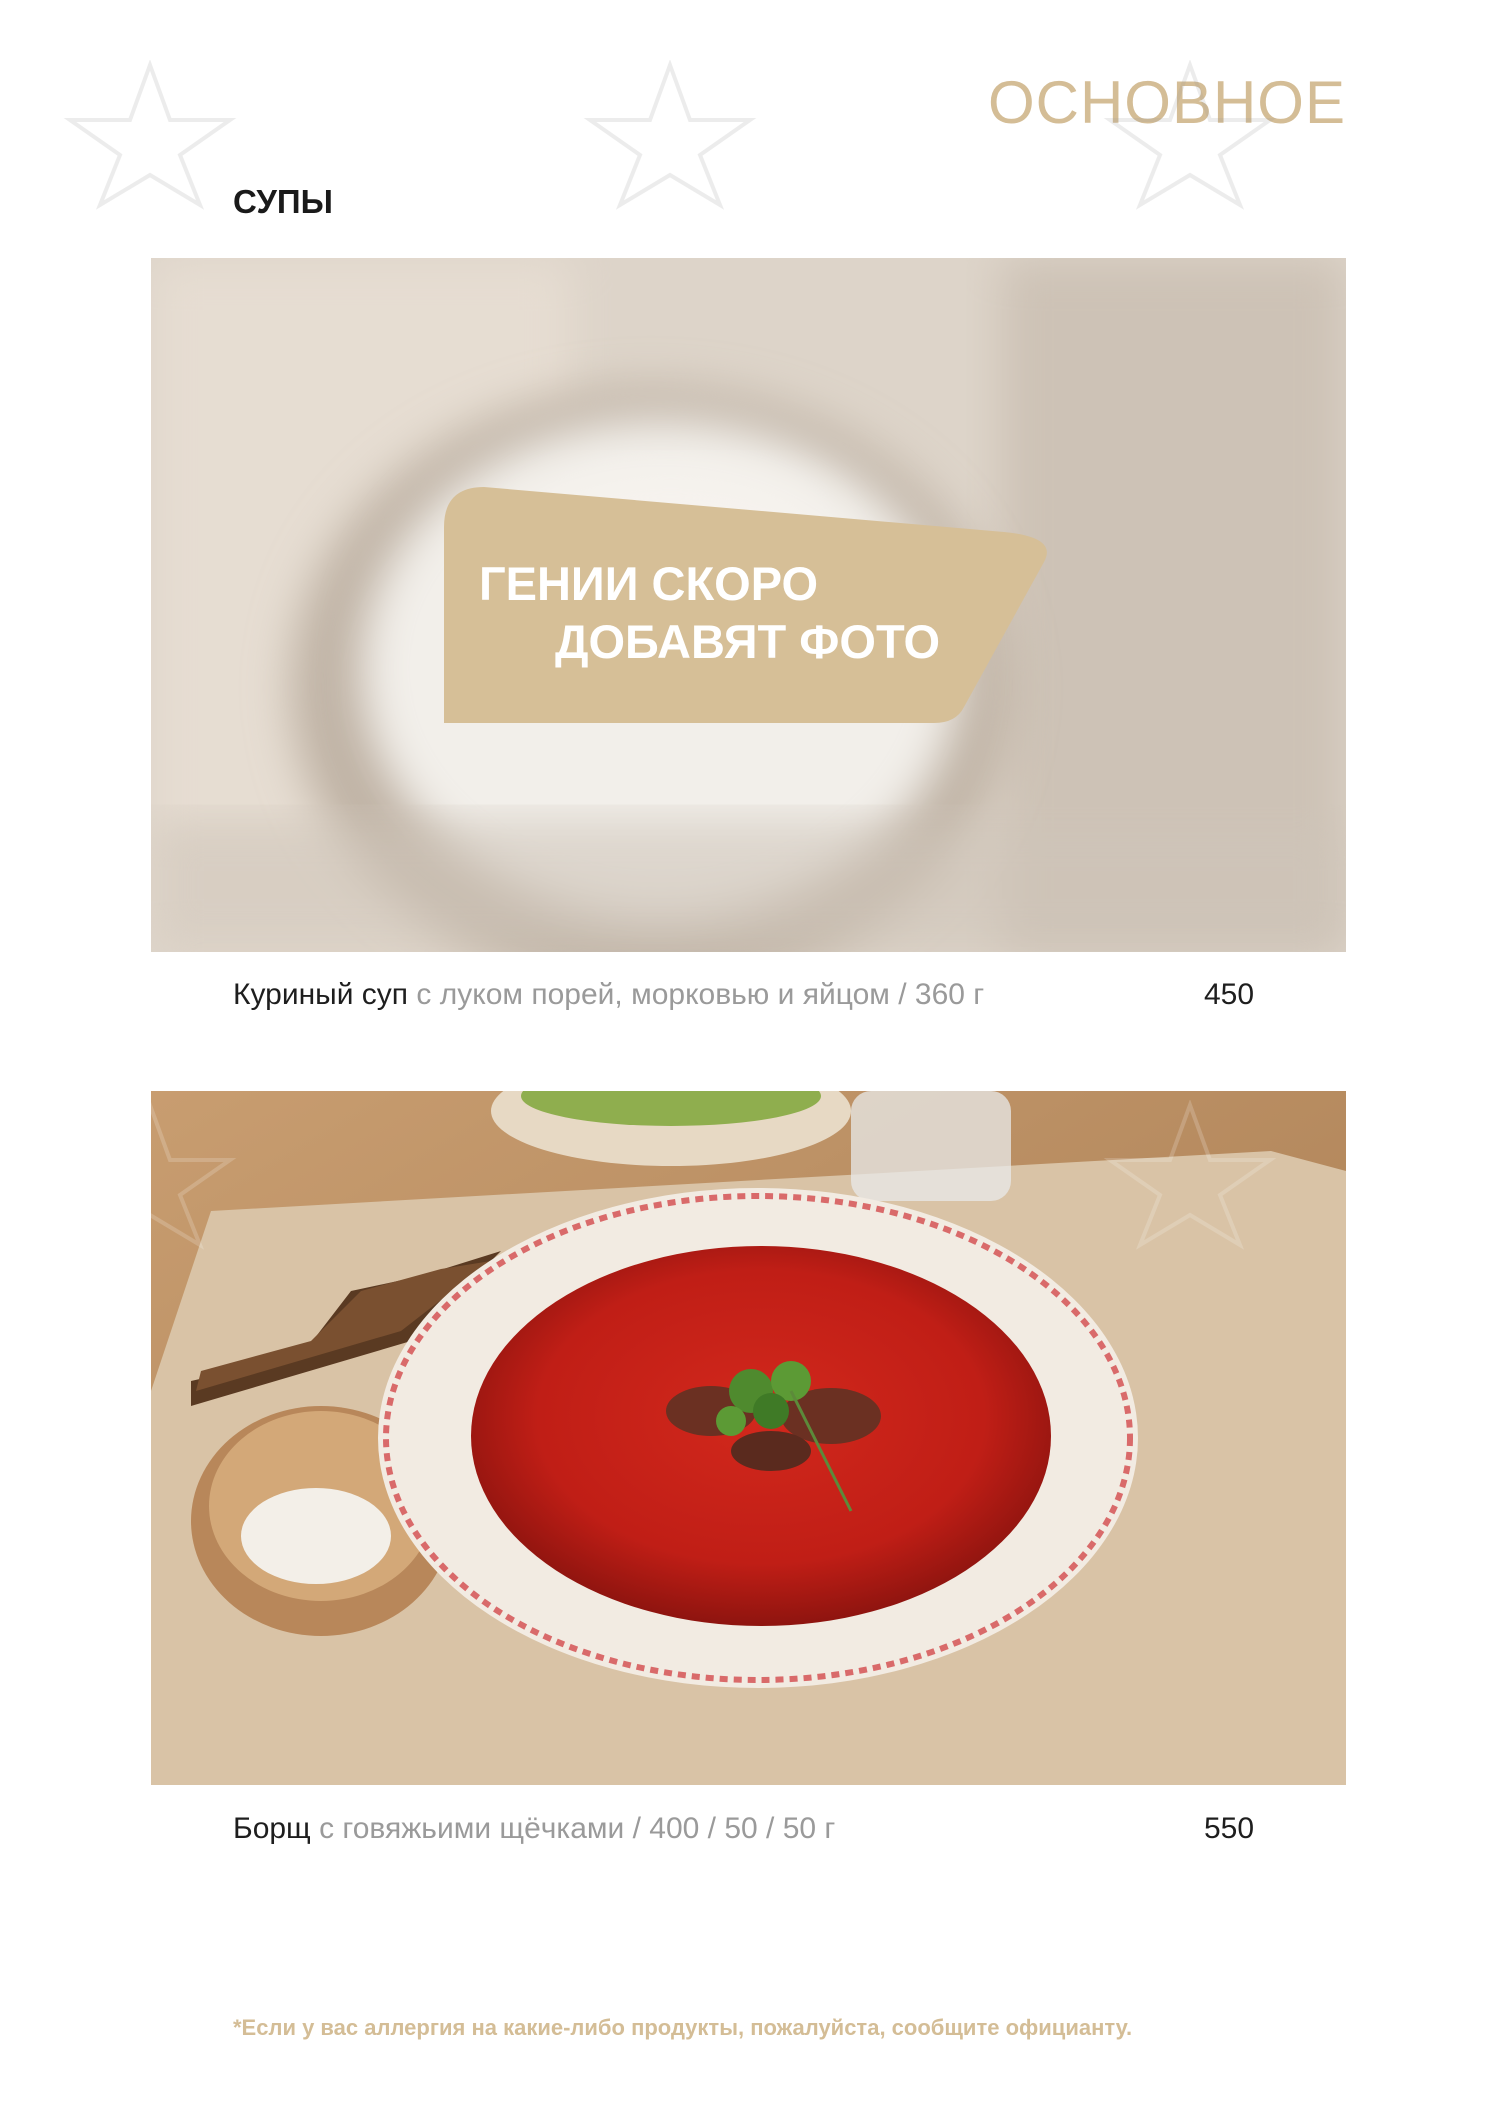 This screenshot has width=1497, height=2119. What do you see at coordinates (748, 641) in the screenshot?
I see `placeholder-text-line2: ДОБАВЯТ ФОТО` at bounding box center [748, 641].